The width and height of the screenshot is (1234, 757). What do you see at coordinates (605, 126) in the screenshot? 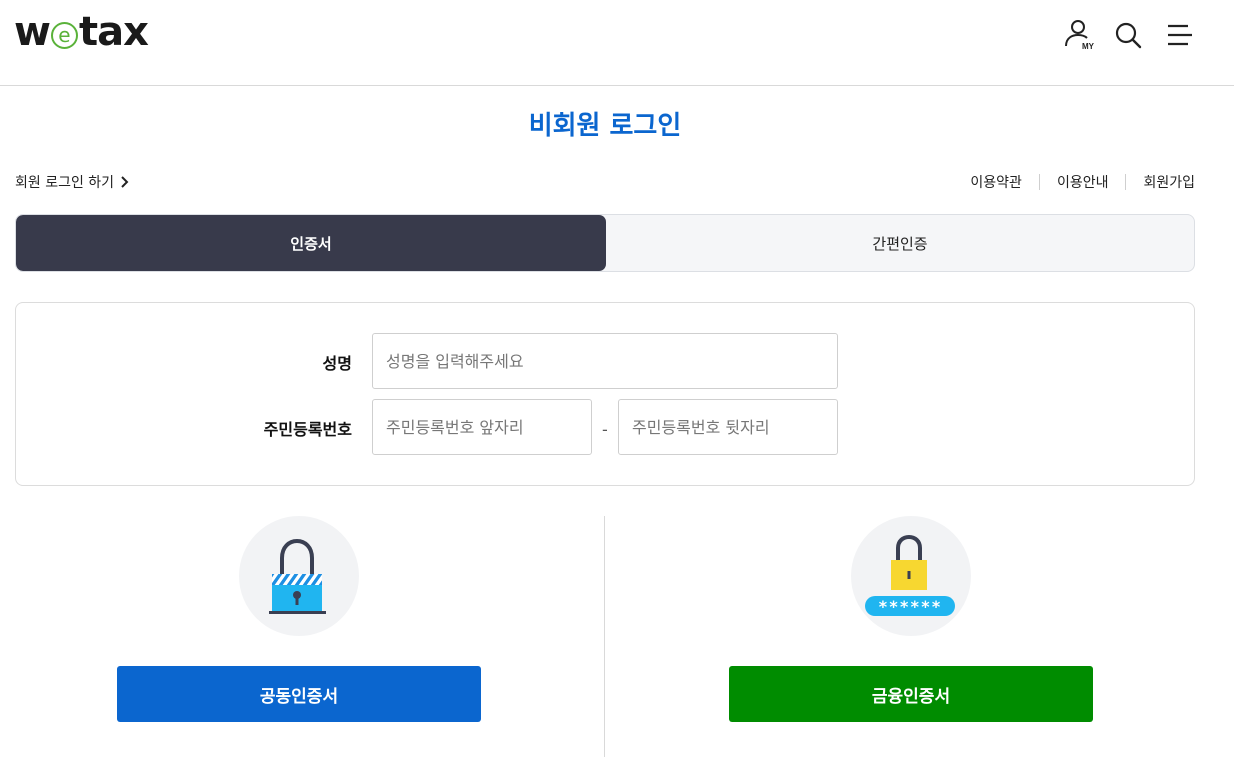
I see `page-title: 비회원 로그인` at bounding box center [605, 126].